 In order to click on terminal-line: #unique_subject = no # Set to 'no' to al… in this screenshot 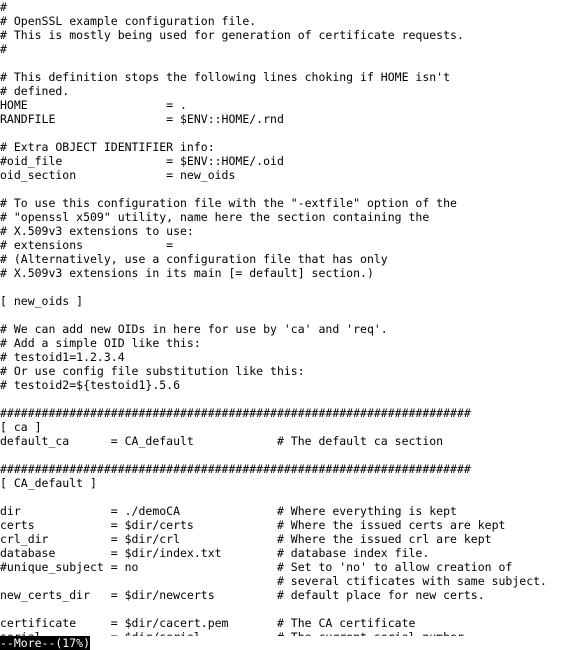, I will do `click(256, 567)`.